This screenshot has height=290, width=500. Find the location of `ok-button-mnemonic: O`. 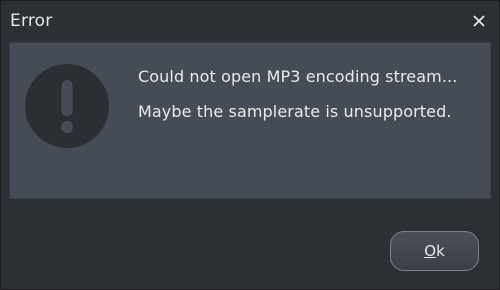

ok-button-mnemonic: O is located at coordinates (430, 251).